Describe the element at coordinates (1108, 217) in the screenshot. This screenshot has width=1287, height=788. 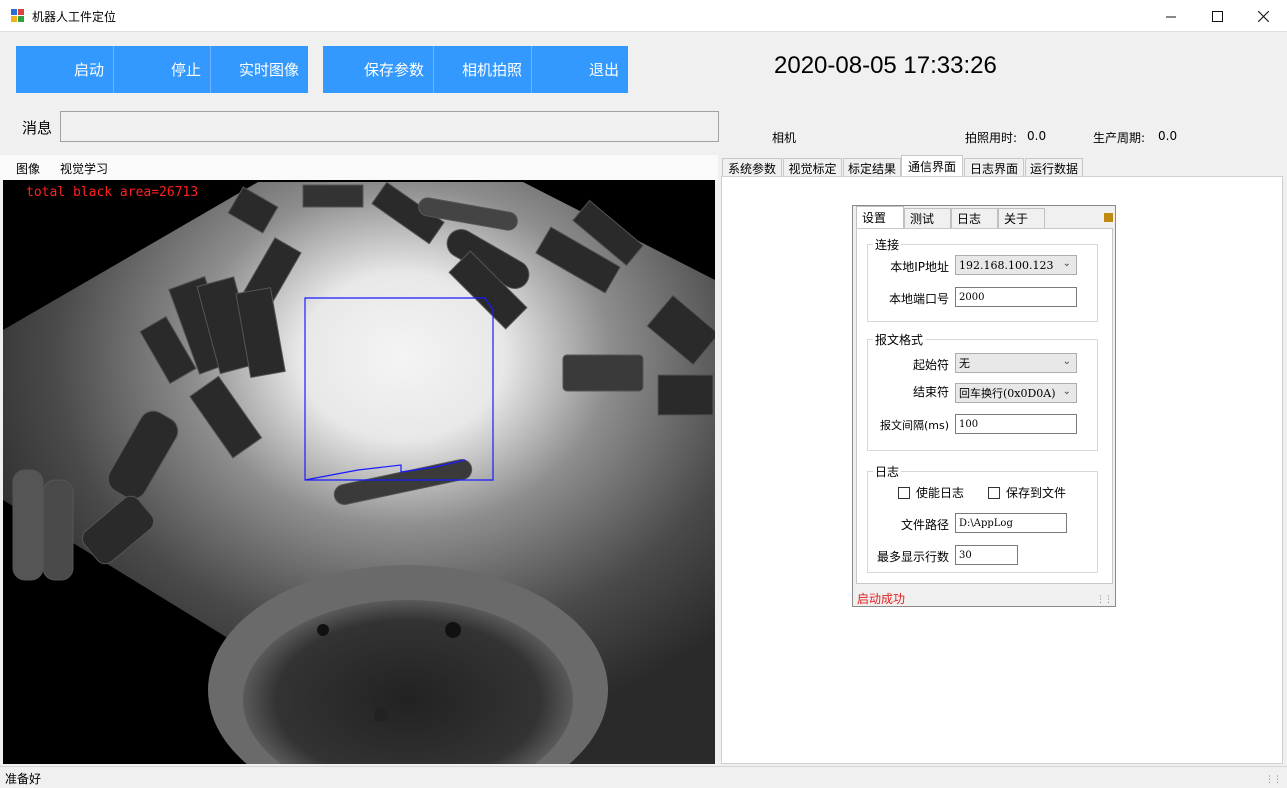
I see `dialog-corner-icon` at that location.